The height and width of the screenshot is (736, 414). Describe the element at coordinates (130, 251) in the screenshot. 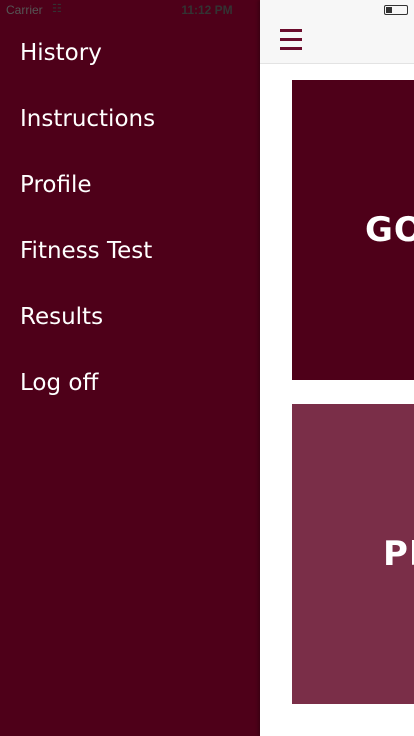

I see `menu-item-fitness-test: Fitness Test` at that location.